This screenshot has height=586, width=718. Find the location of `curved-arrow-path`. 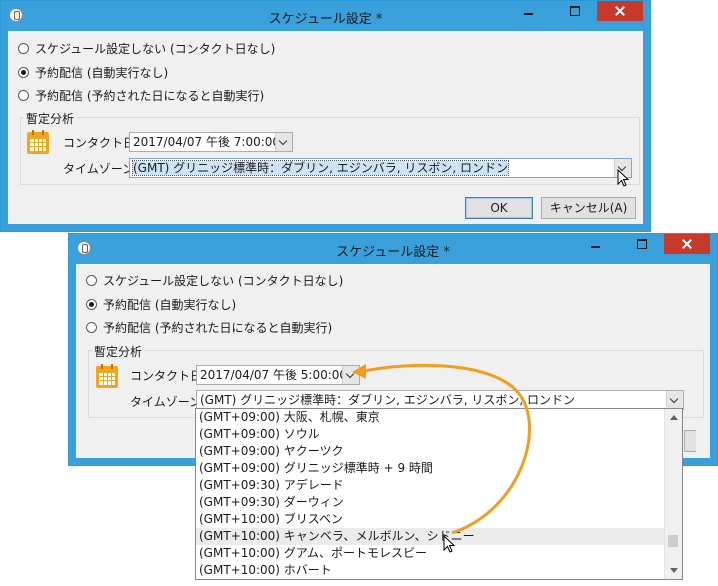

curved-arrow-path is located at coordinates (447, 449).